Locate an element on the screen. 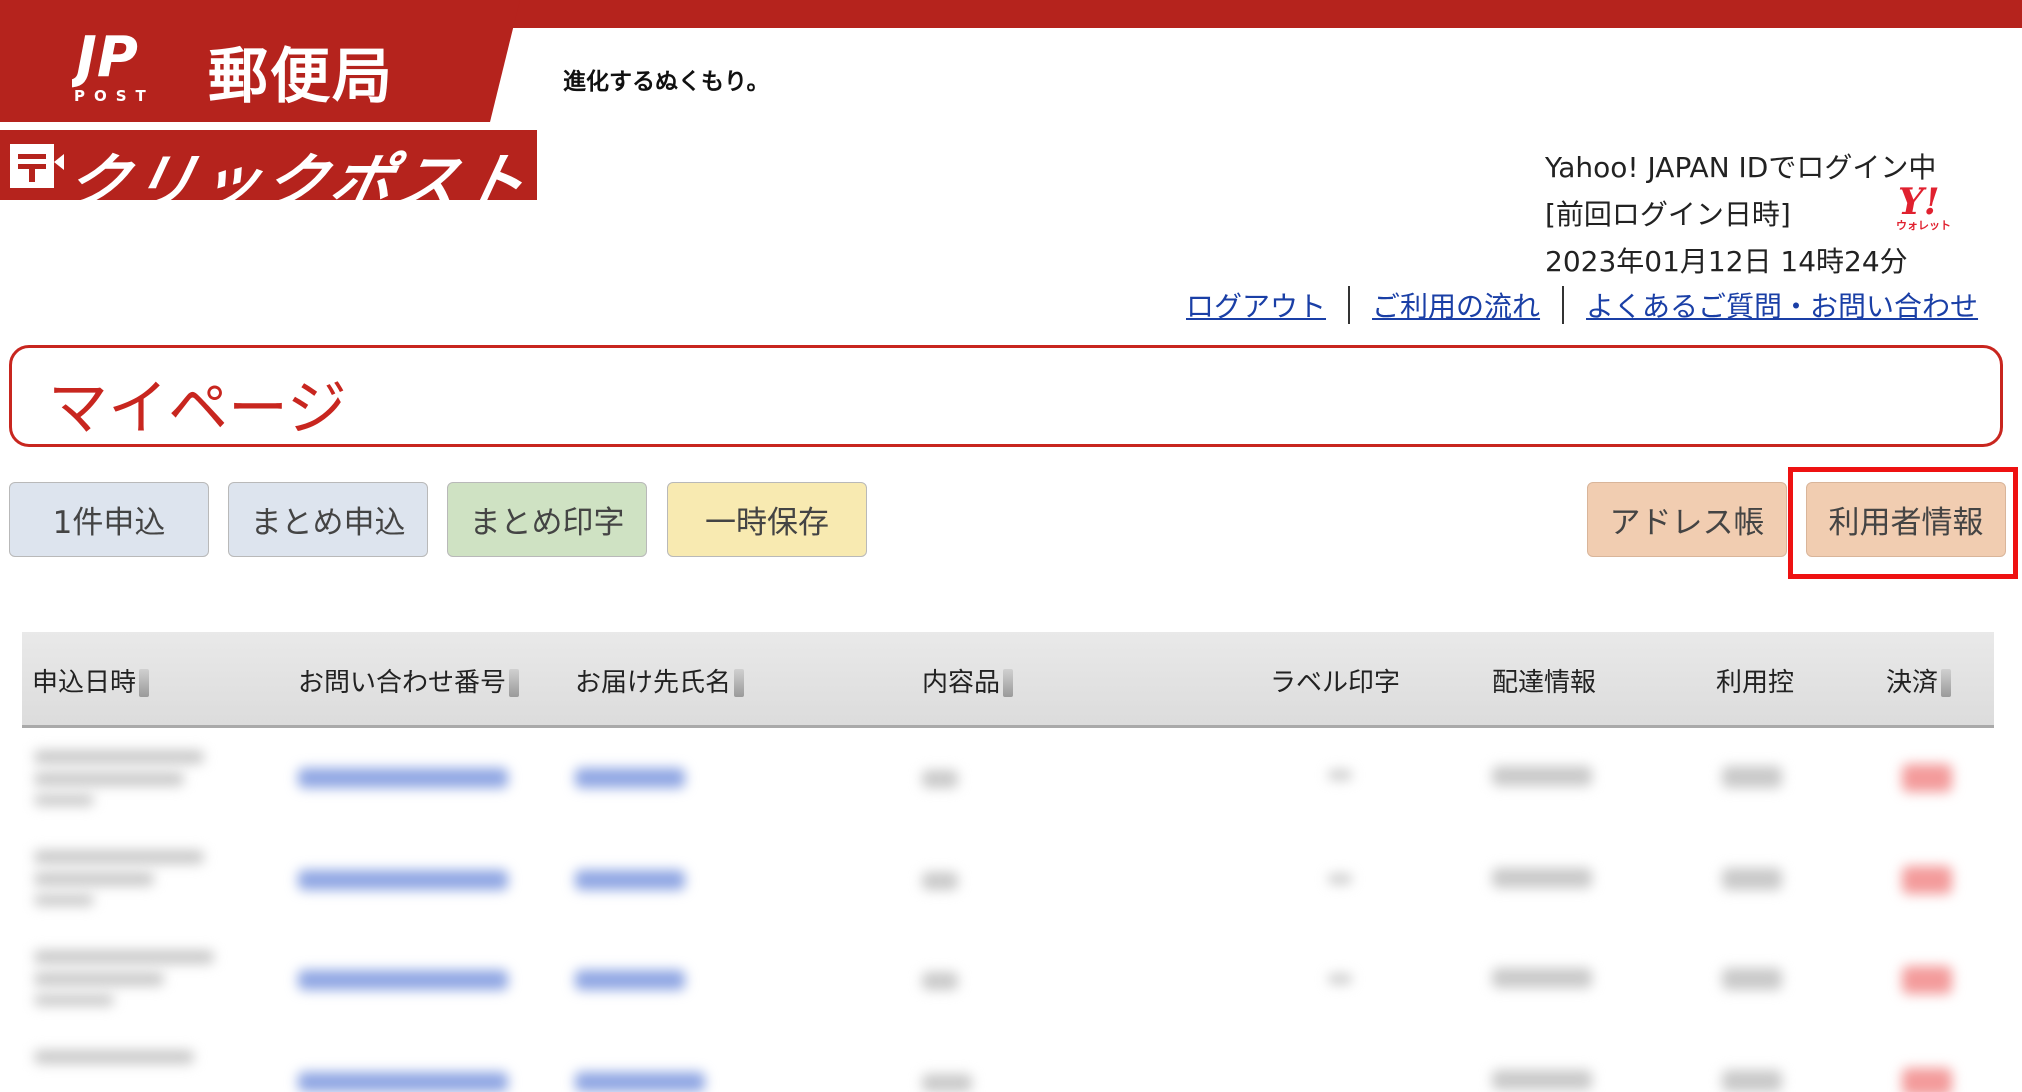 Image resolution: width=2022 pixels, height=1092 pixels. yubinkyoku-label: 郵便局 is located at coordinates (301, 77).